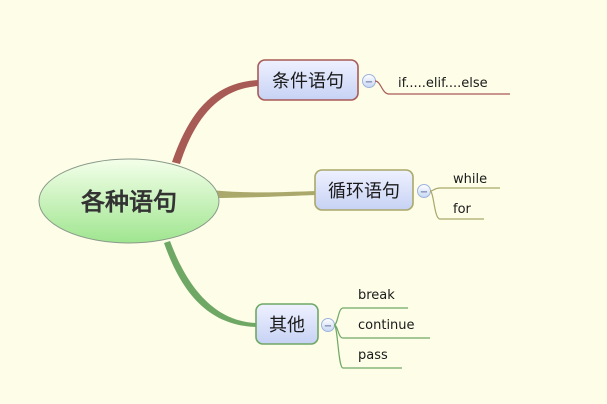 Image resolution: width=607 pixels, height=404 pixels. I want to click on collapse-icon-1: −, so click(369, 82).